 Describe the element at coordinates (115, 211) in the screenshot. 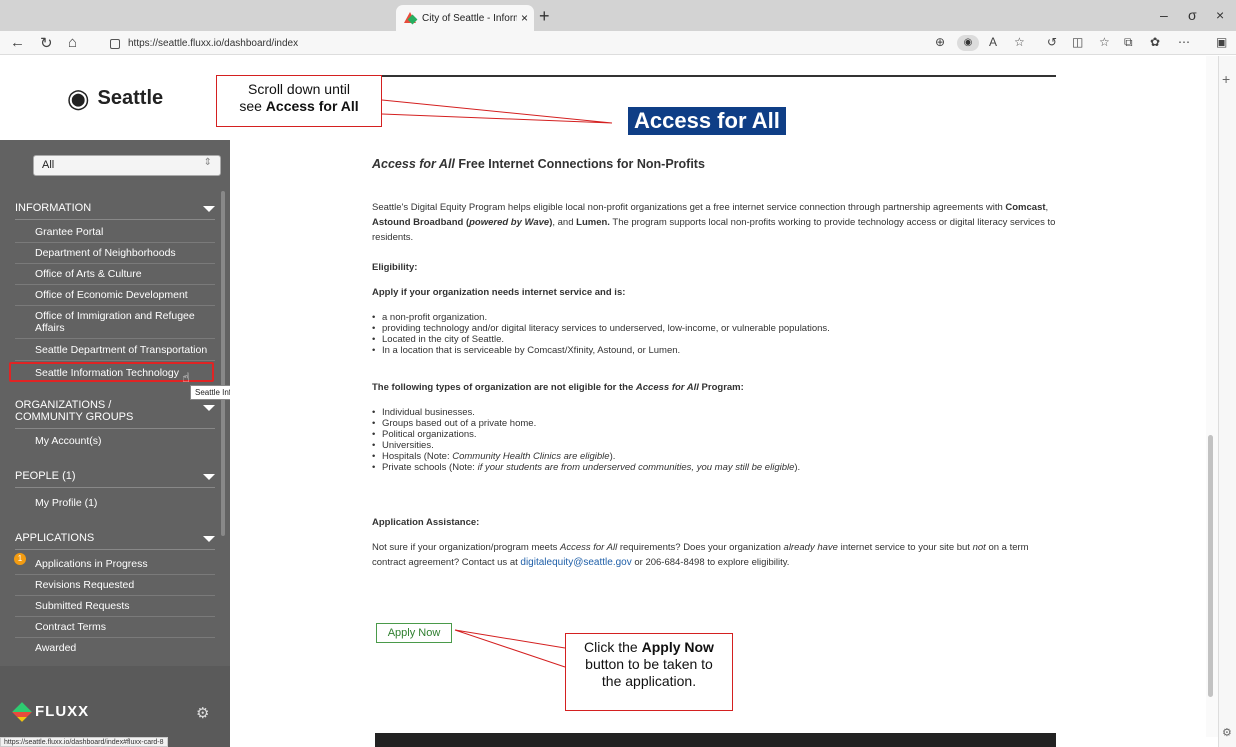

I see `section-information: INFORMATION` at that location.